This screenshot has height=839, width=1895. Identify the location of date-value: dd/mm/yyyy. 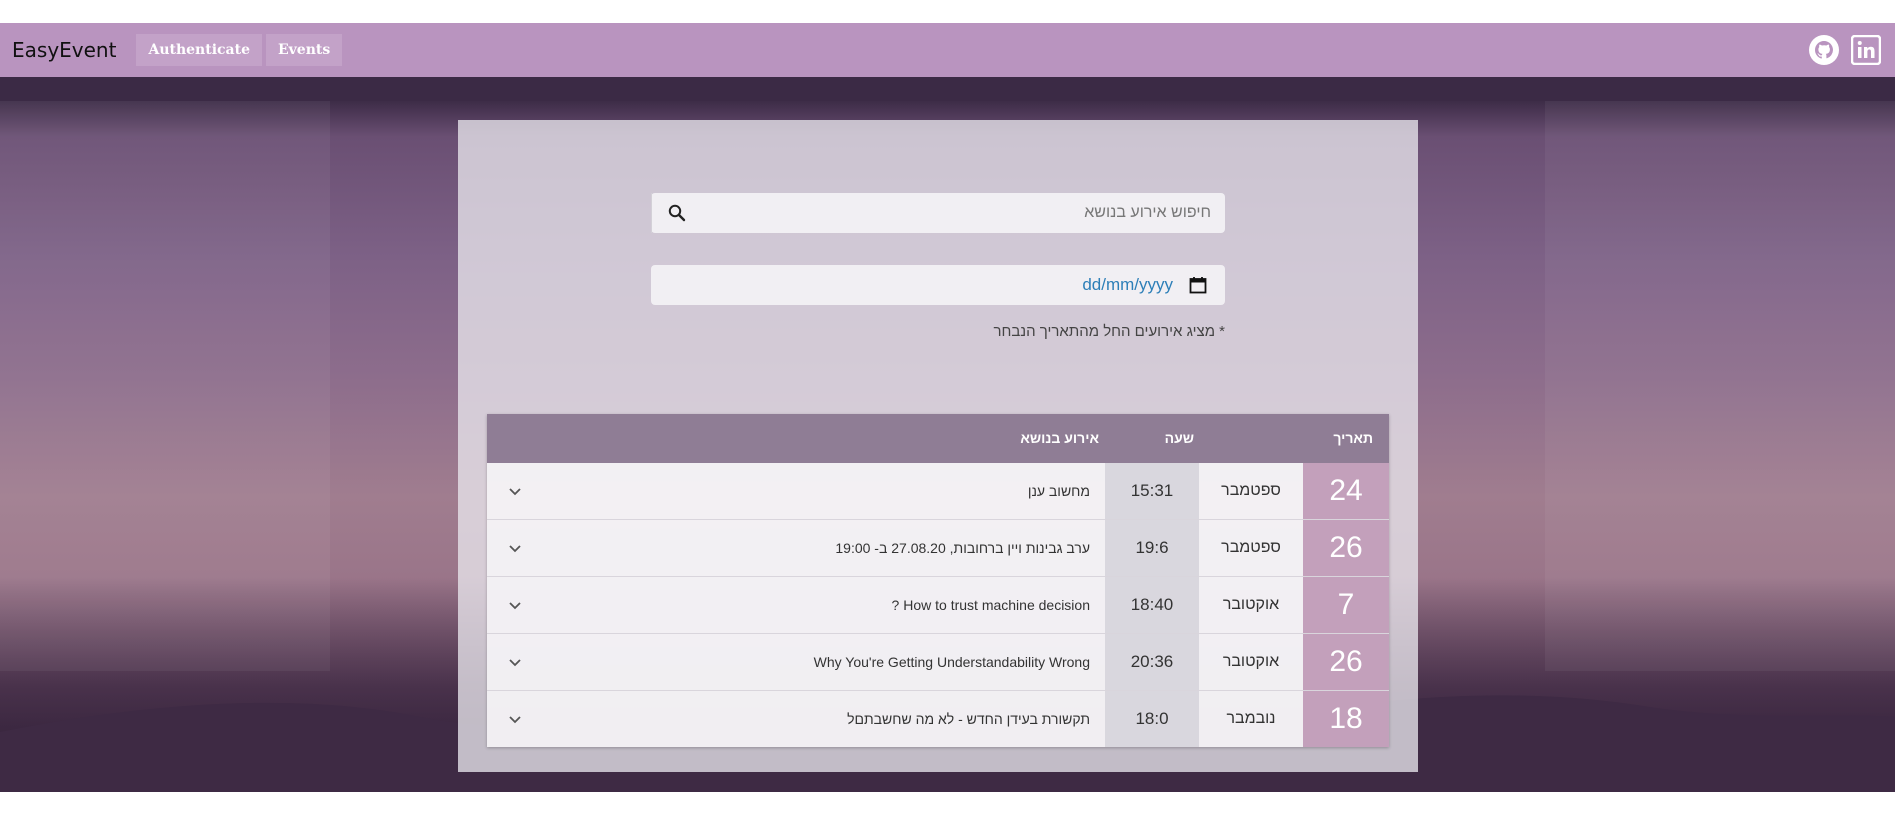
(1127, 284).